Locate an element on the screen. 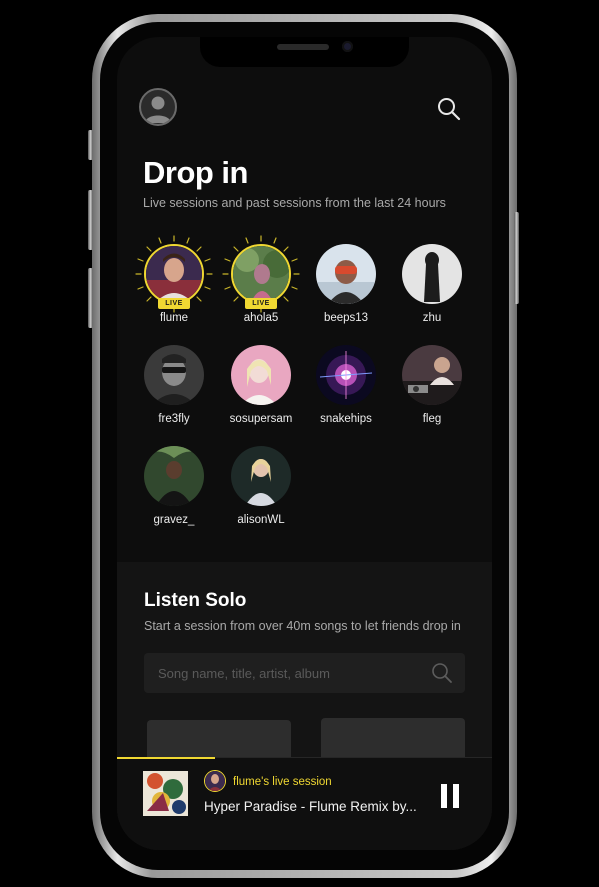 The image size is (599, 887). playback-progress is located at coordinates (166, 758).